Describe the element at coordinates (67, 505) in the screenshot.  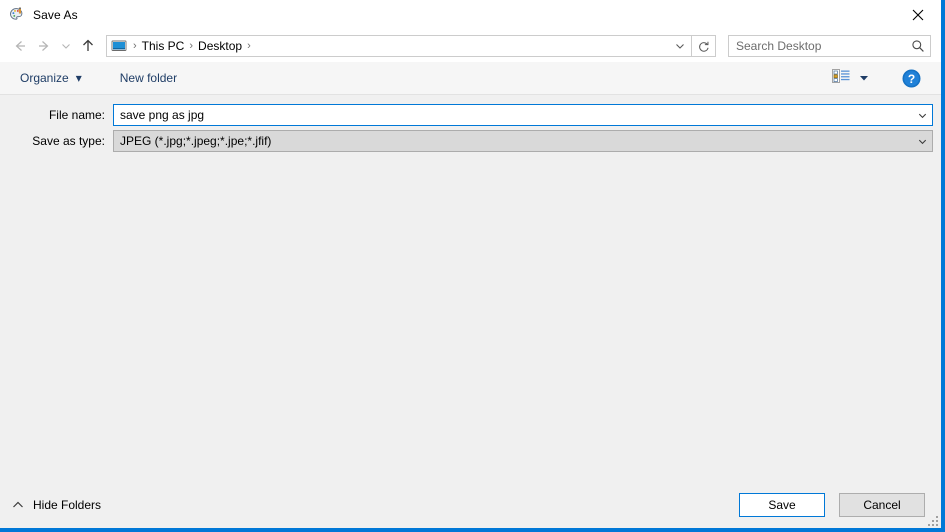
I see `hide-folders-label: Hide Folders` at that location.